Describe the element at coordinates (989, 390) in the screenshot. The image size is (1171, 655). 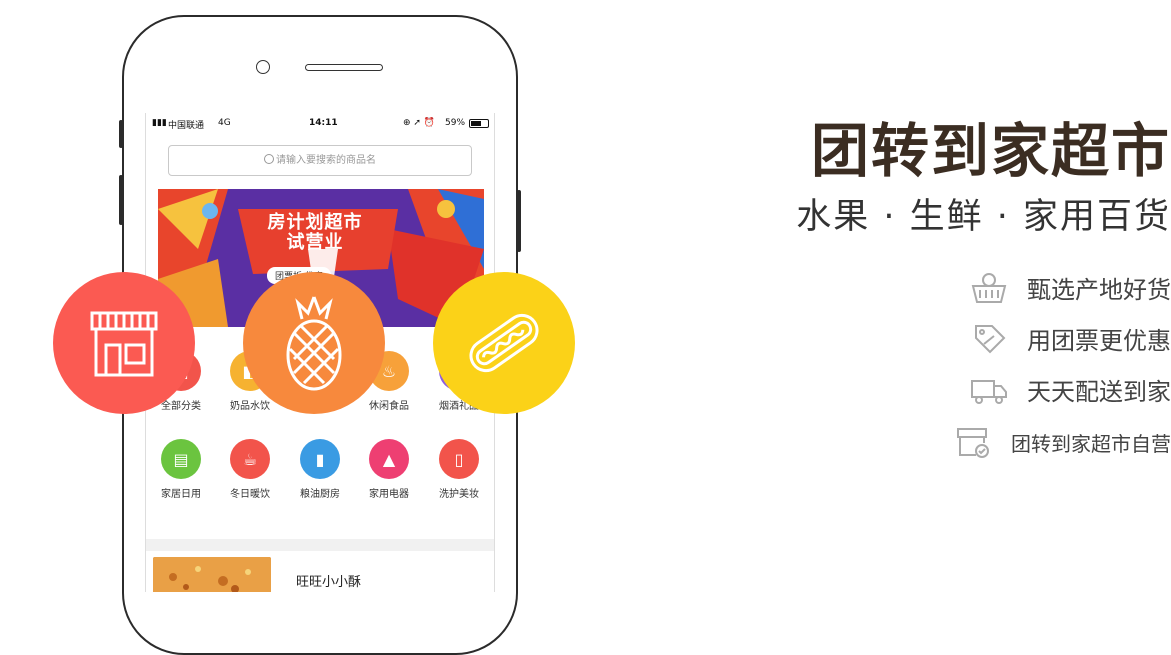
I see `truck-icon` at that location.